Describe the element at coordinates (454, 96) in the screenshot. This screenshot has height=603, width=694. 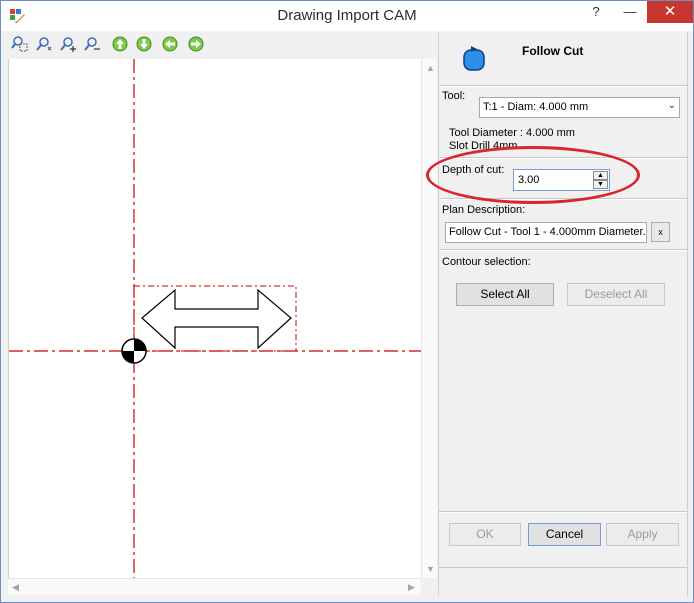
I see `tool-label: Tool:` at that location.